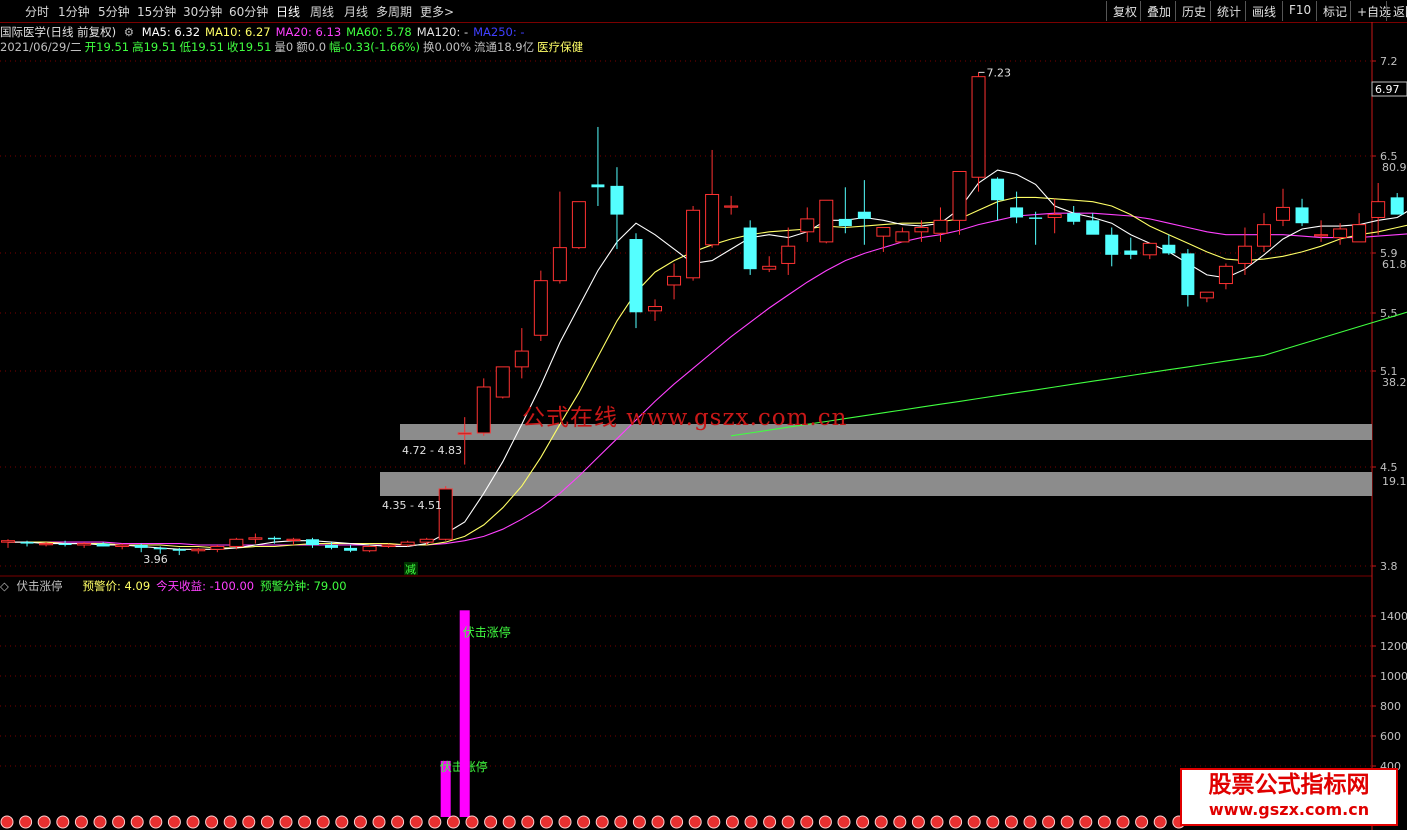 This screenshot has height=830, width=1407. Describe the element at coordinates (1394, 167) in the screenshot. I see `volume-tick-label: 80.9` at that location.